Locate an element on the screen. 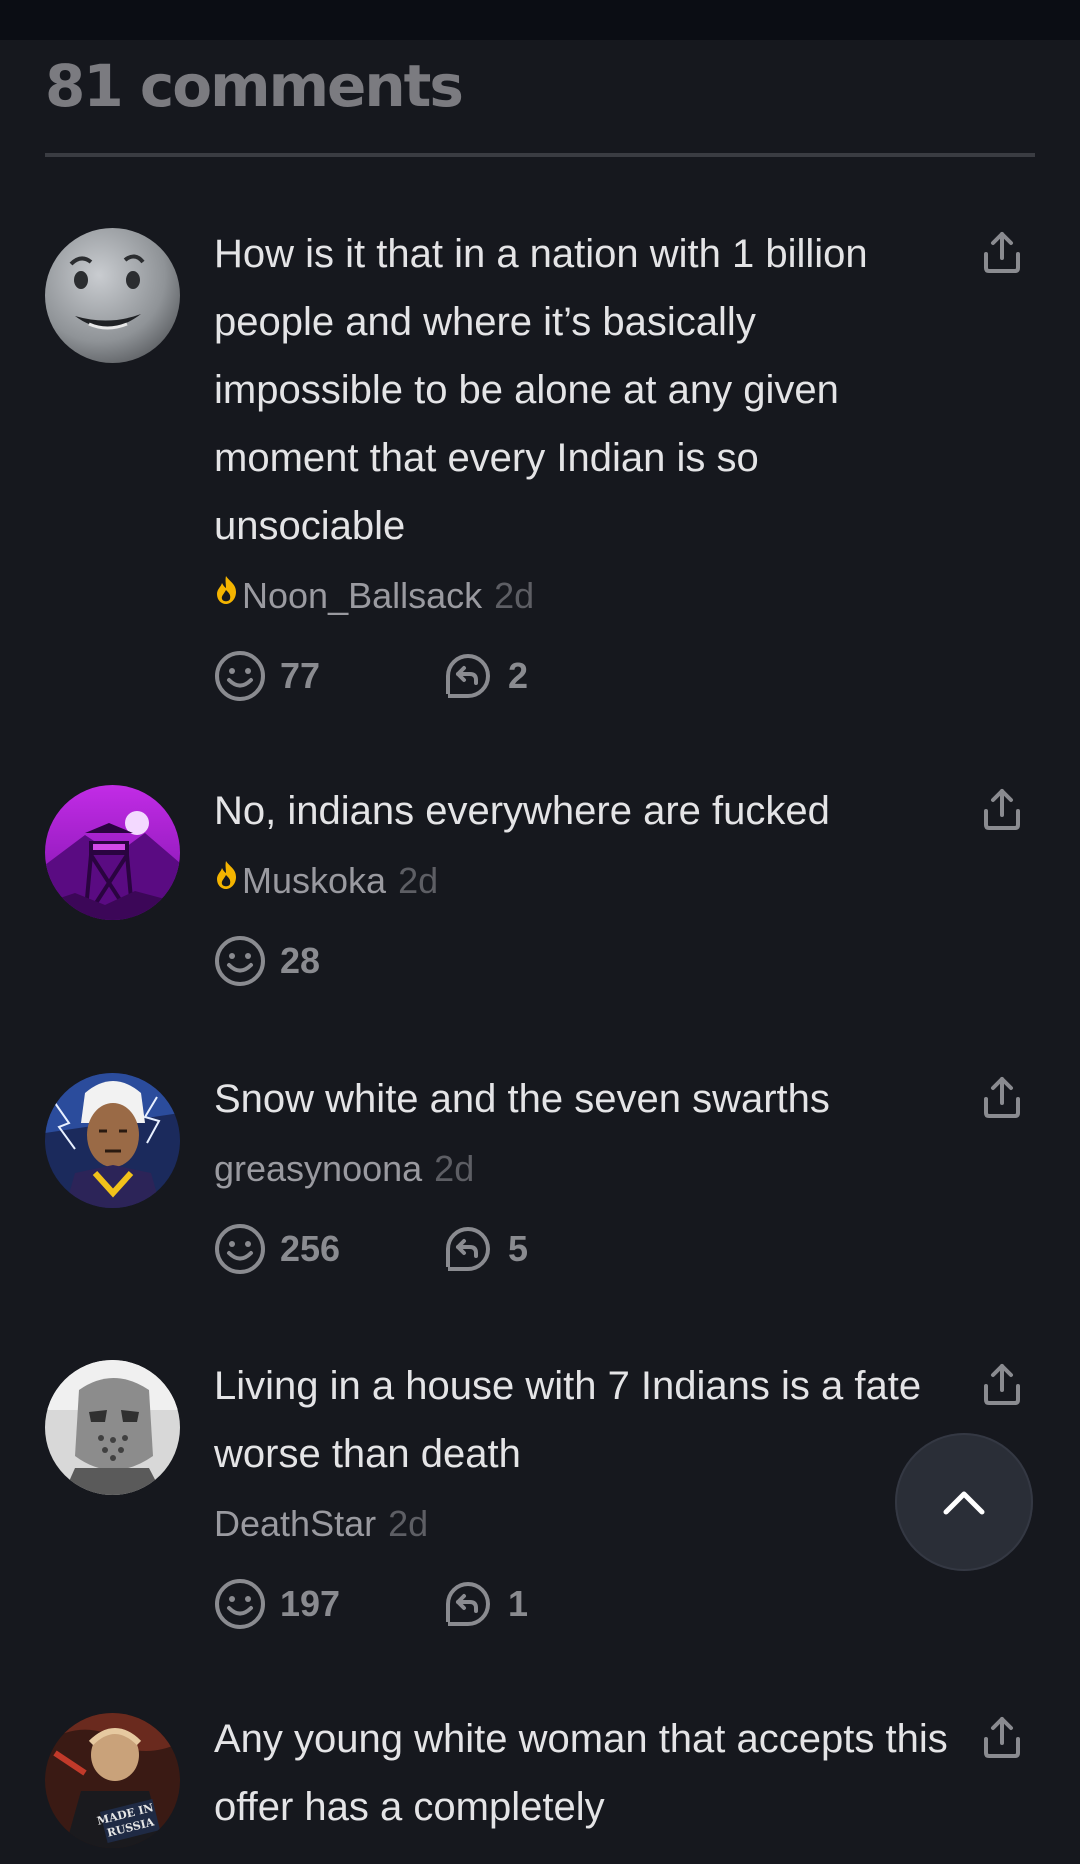 This screenshot has height=1864, width=1080. header-divider is located at coordinates (540, 155).